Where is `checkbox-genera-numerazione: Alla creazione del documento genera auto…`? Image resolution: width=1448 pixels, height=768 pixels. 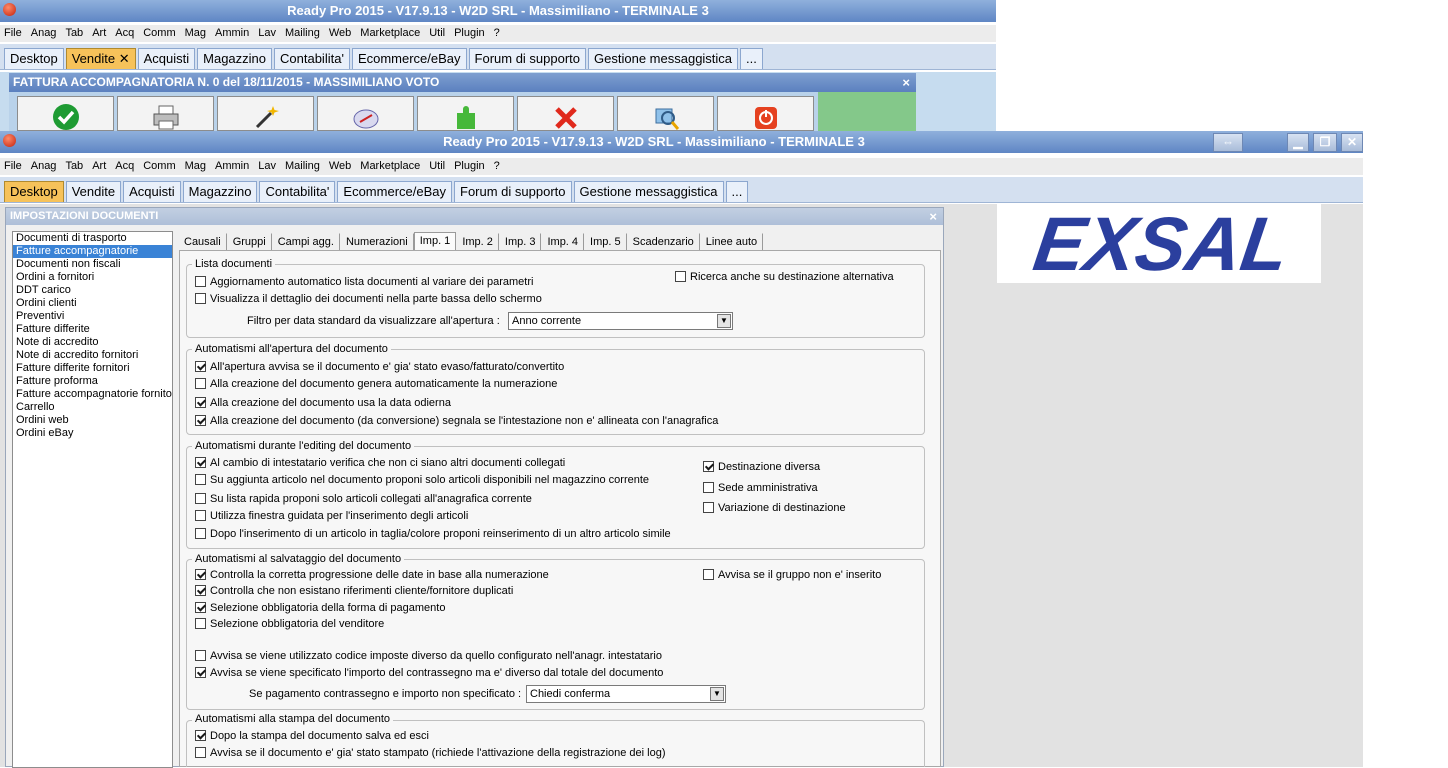
checkbox-genera-numerazione: Alla creazione del documento genera auto… is located at coordinates (376, 384).